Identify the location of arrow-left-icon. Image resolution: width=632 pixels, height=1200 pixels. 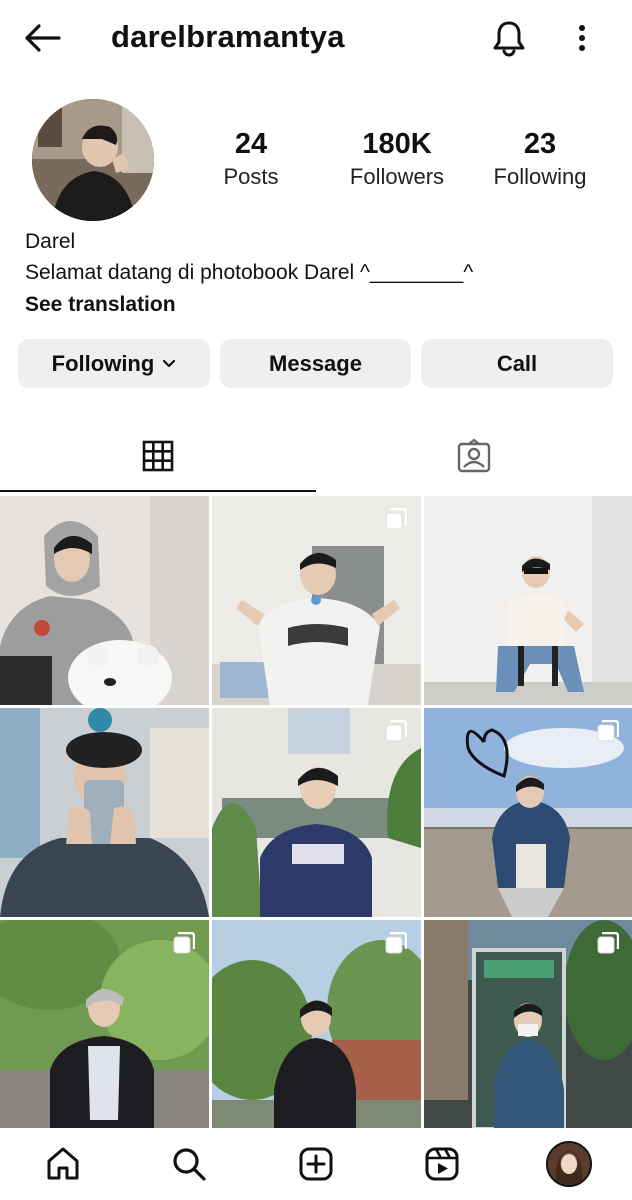
(43, 38).